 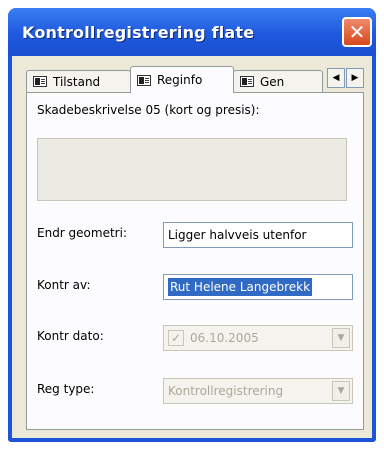 I want to click on control-date-value: 06.10.2005, so click(x=224, y=338).